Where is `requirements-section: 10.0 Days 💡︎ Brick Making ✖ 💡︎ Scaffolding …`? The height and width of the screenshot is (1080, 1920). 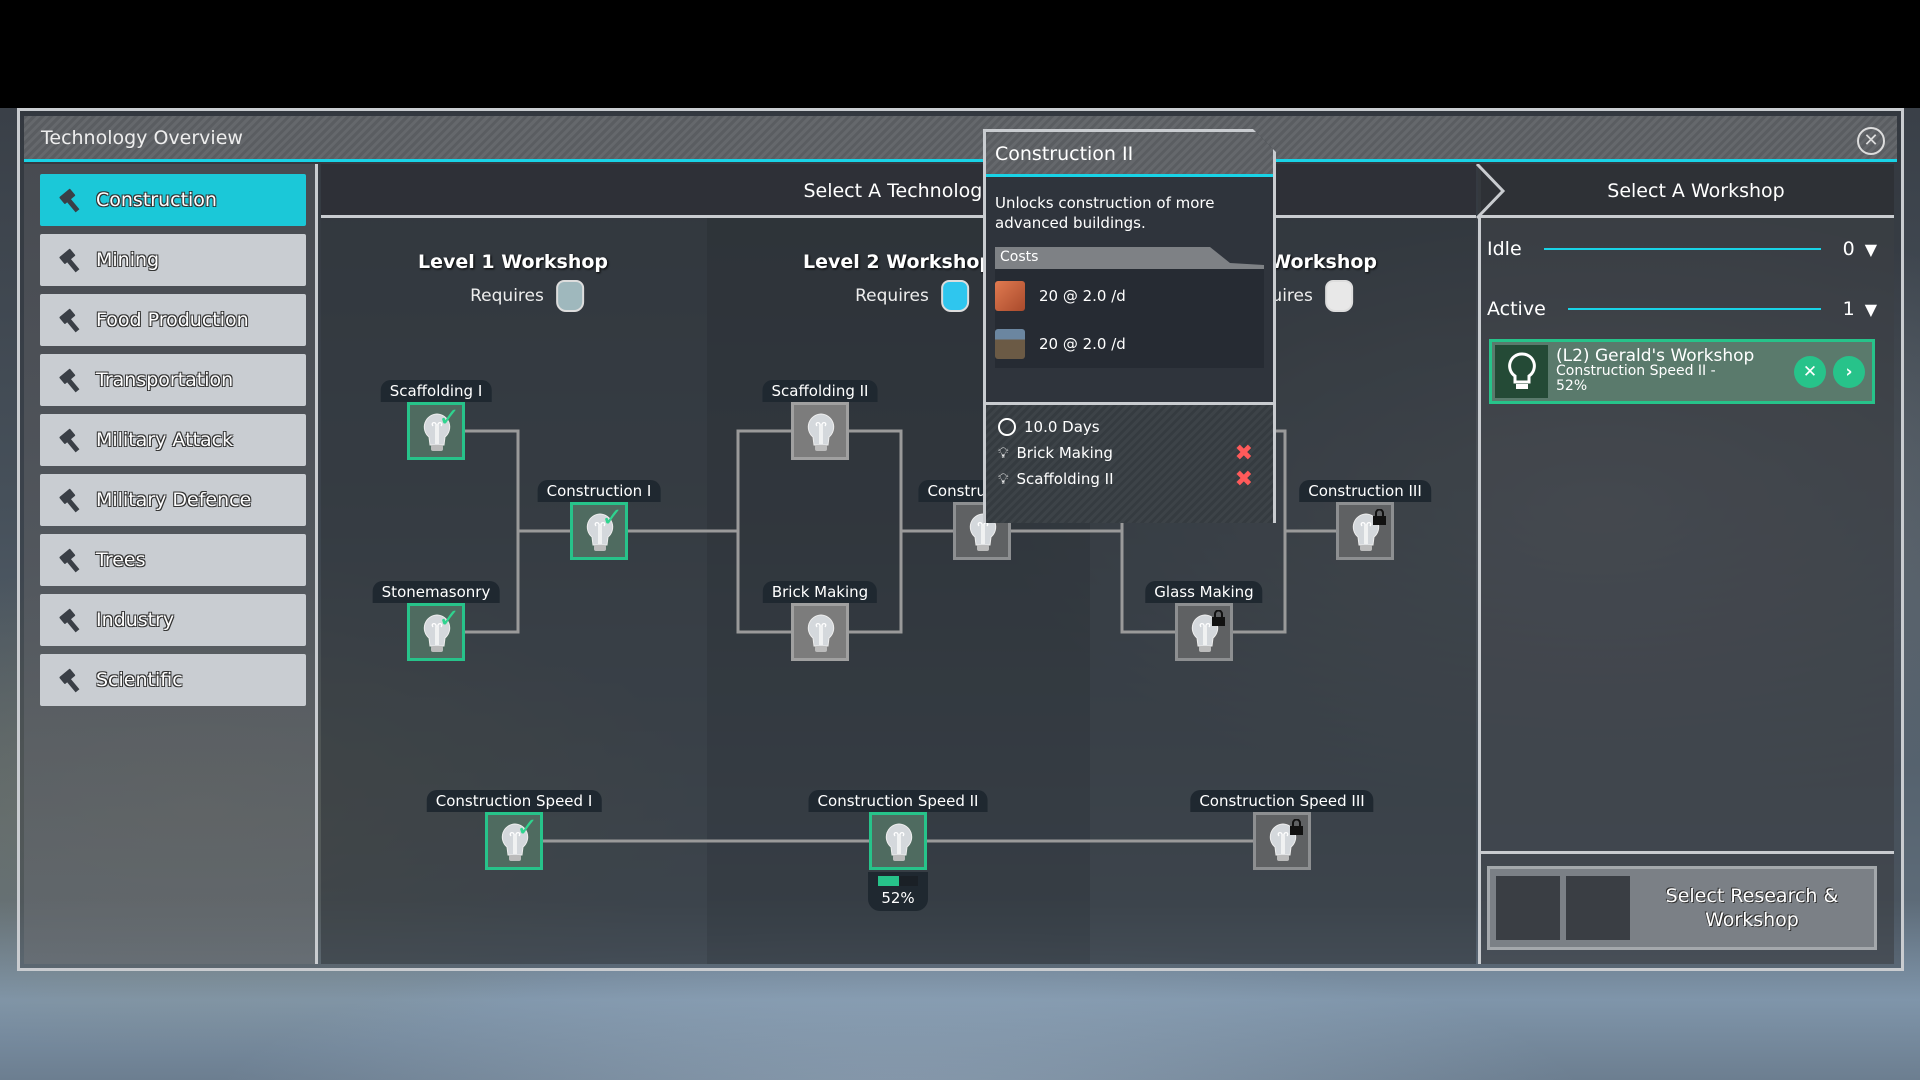 requirements-section: 10.0 Days 💡︎ Brick Making ✖ 💡︎ Scaffolding … is located at coordinates (1129, 462).